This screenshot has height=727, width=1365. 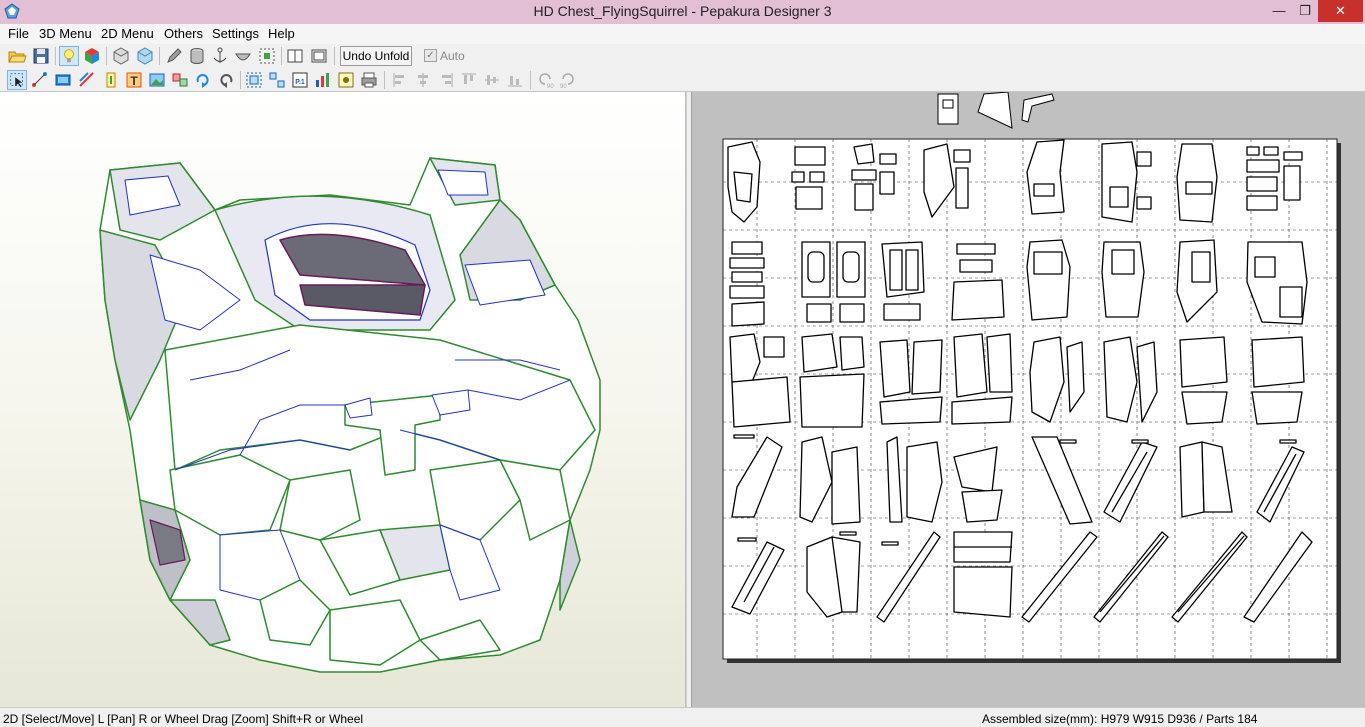 I want to click on menu-others: Others, so click(x=183, y=33).